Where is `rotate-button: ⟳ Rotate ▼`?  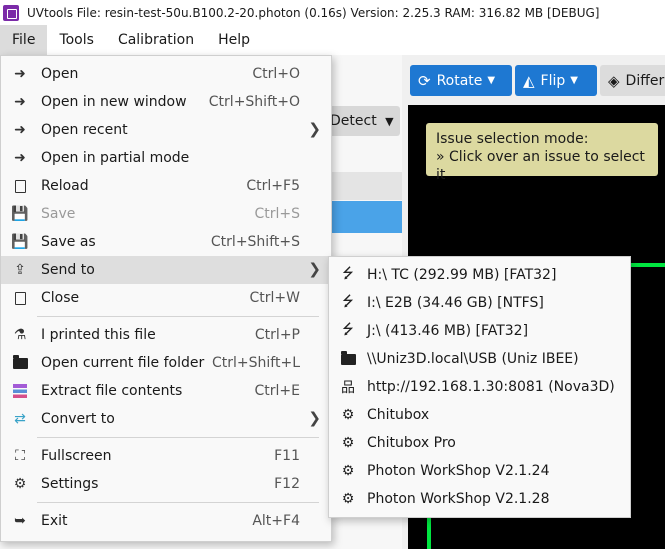 rotate-button: ⟳ Rotate ▼ is located at coordinates (461, 80).